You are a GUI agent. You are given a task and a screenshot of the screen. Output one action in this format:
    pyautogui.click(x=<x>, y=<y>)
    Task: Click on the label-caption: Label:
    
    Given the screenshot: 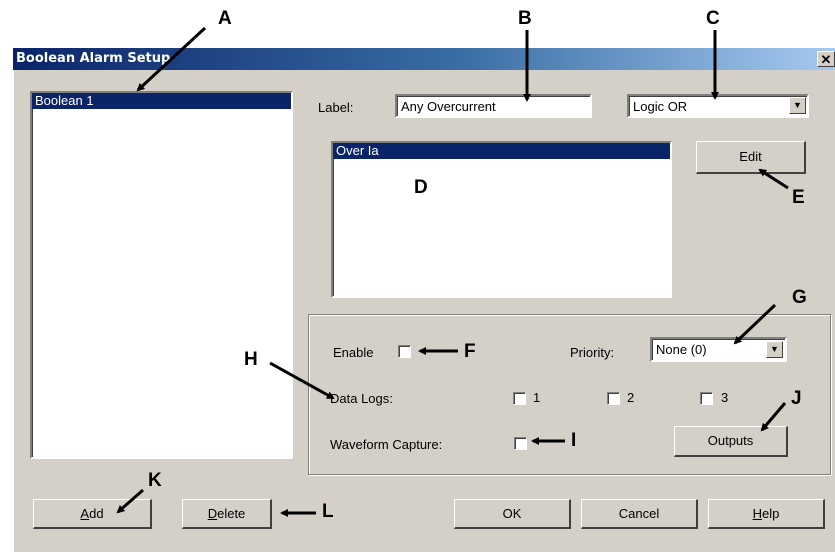 What is the action you would take?
    pyautogui.click(x=336, y=107)
    